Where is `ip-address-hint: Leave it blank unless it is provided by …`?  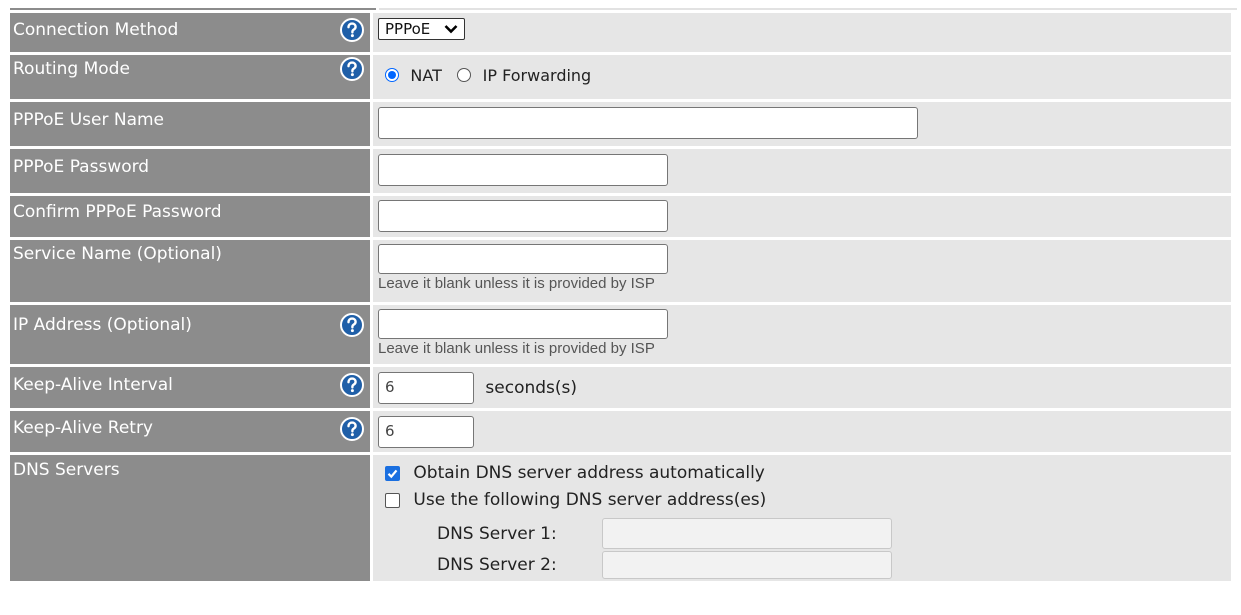 ip-address-hint: Leave it blank unless it is provided by … is located at coordinates (516, 348).